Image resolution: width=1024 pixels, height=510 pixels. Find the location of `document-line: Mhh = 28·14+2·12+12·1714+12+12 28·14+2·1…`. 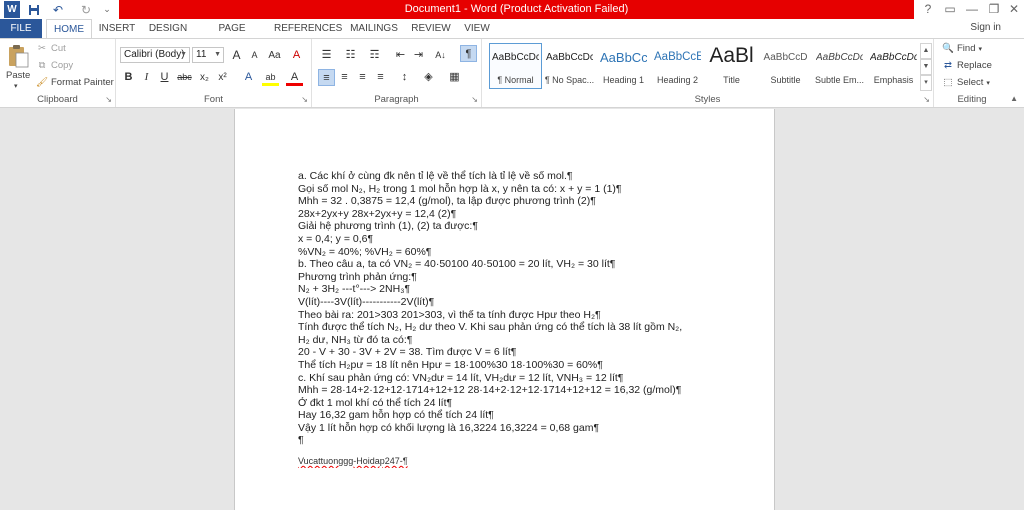

document-line: Mhh = 28·14+2·12+12·1714+12+12 28·14+2·1… is located at coordinates (490, 390).